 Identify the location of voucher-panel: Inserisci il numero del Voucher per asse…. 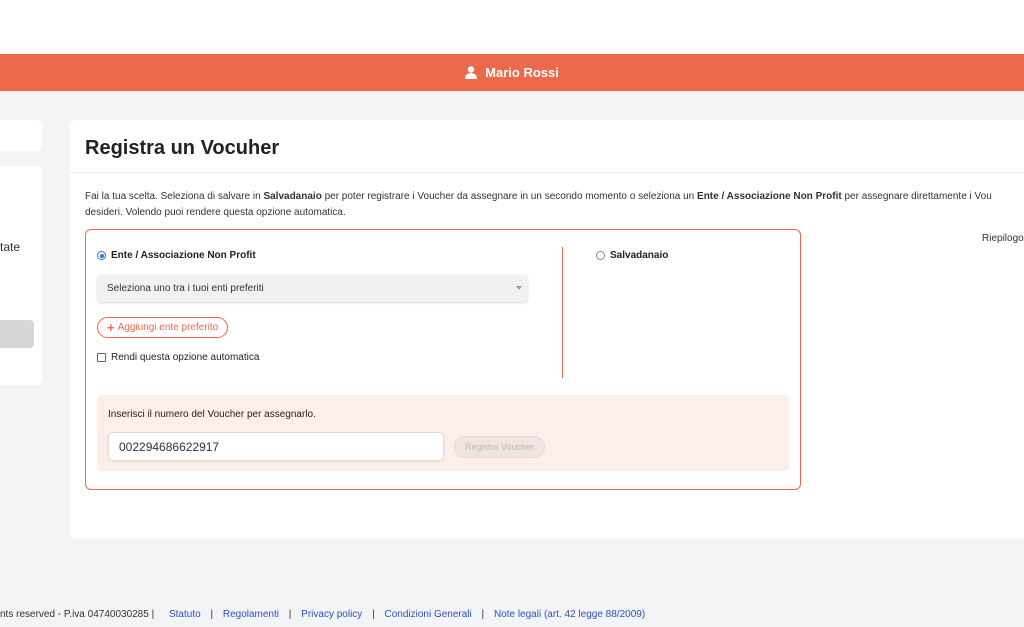
(443, 433).